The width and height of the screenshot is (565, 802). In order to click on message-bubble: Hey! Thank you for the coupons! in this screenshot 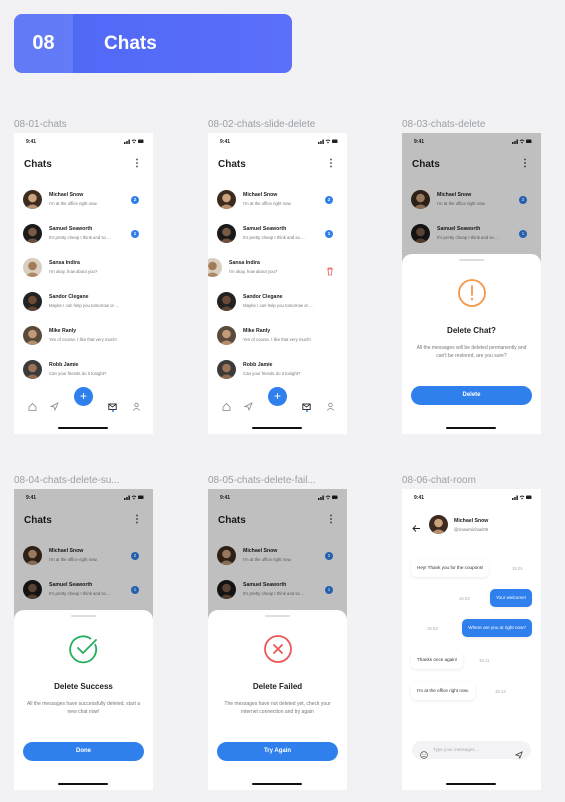, I will do `click(450, 568)`.